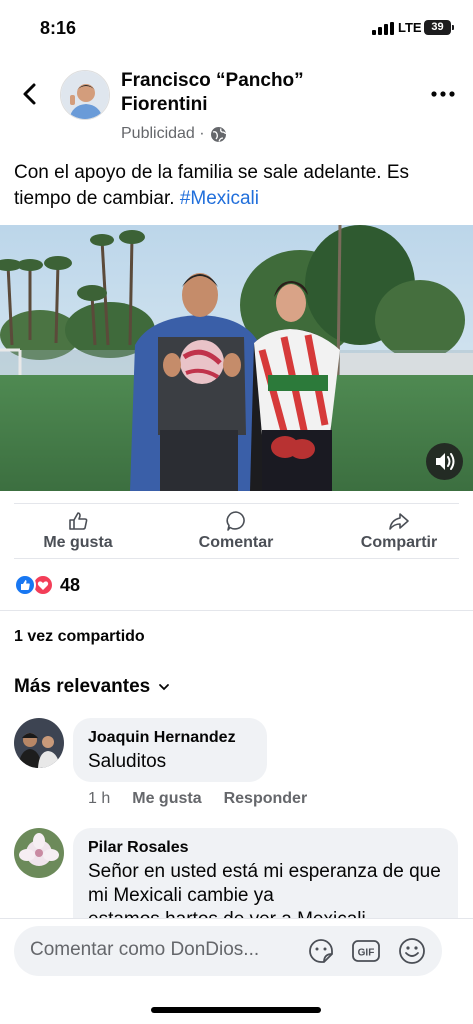 The width and height of the screenshot is (473, 1024). I want to click on sound-icon, so click(445, 461).